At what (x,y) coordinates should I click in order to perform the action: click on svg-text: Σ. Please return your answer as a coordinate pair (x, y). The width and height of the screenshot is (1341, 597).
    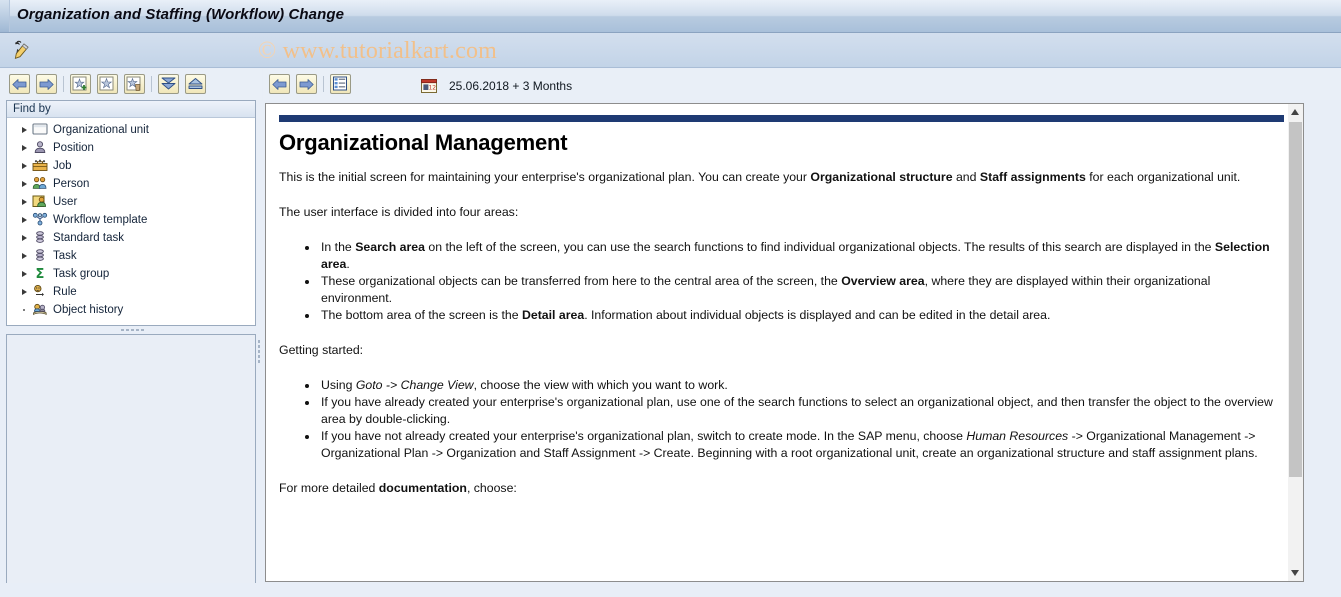
    Looking at the image, I should click on (40, 273).